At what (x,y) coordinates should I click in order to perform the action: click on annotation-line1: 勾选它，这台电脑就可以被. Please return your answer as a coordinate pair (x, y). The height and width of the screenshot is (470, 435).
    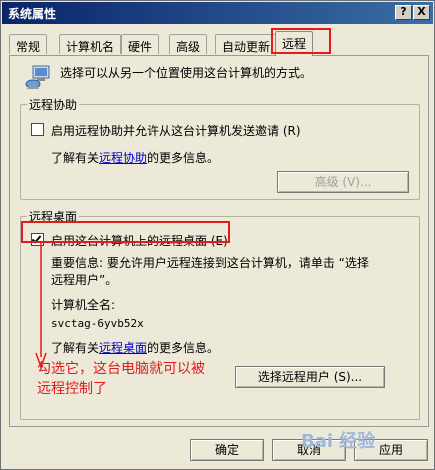
    Looking at the image, I should click on (121, 369).